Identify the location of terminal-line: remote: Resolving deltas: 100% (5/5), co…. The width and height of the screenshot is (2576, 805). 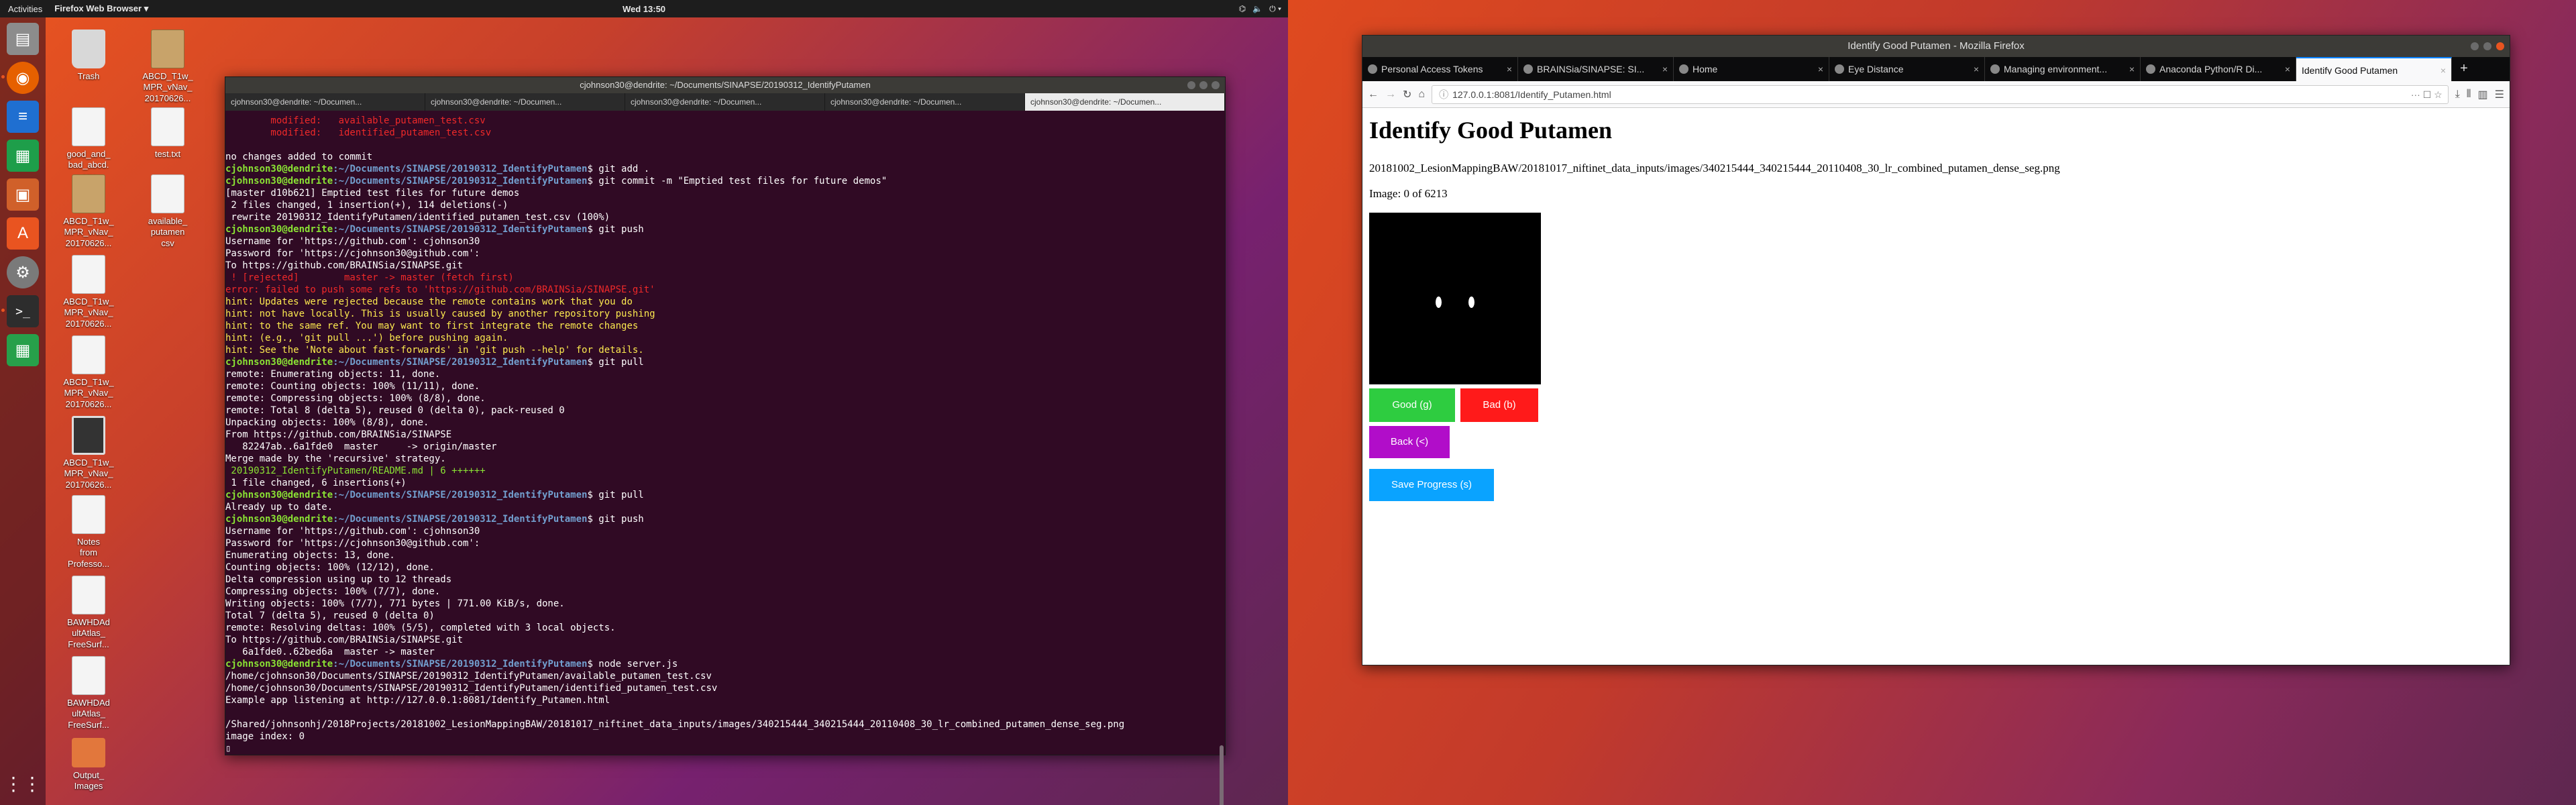
(420, 628).